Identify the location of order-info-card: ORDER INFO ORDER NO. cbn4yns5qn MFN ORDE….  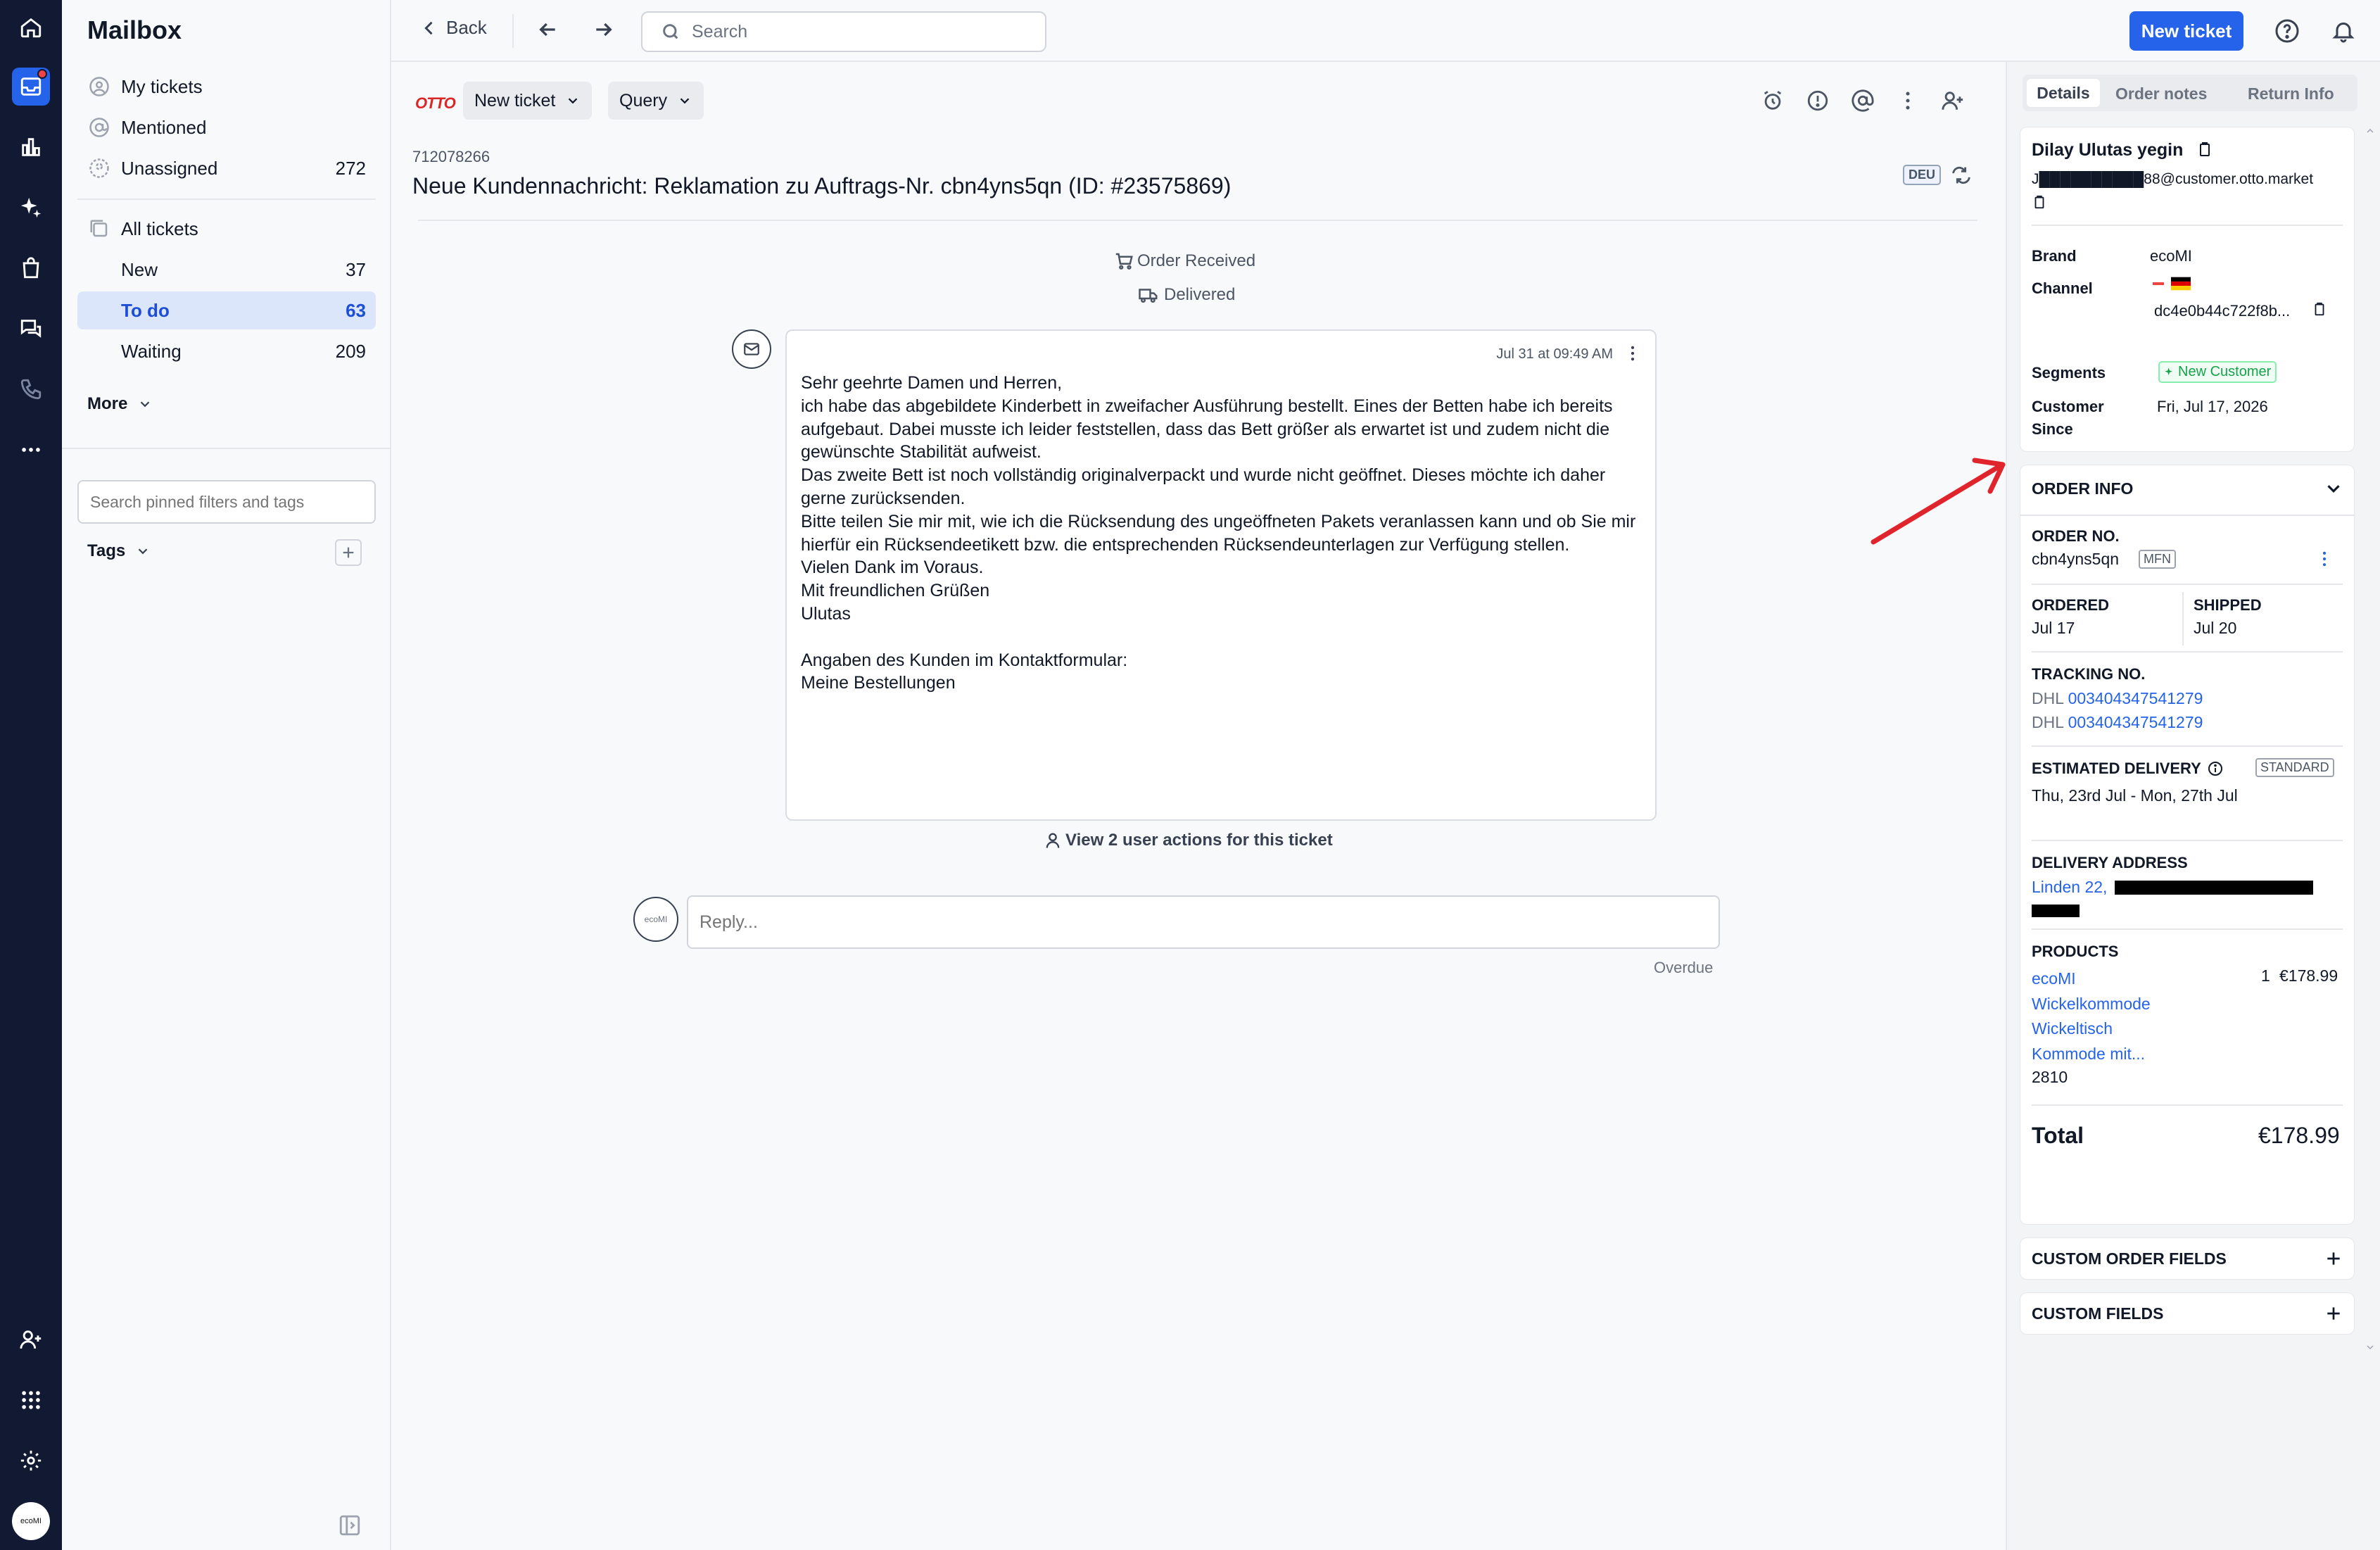
(2187, 845).